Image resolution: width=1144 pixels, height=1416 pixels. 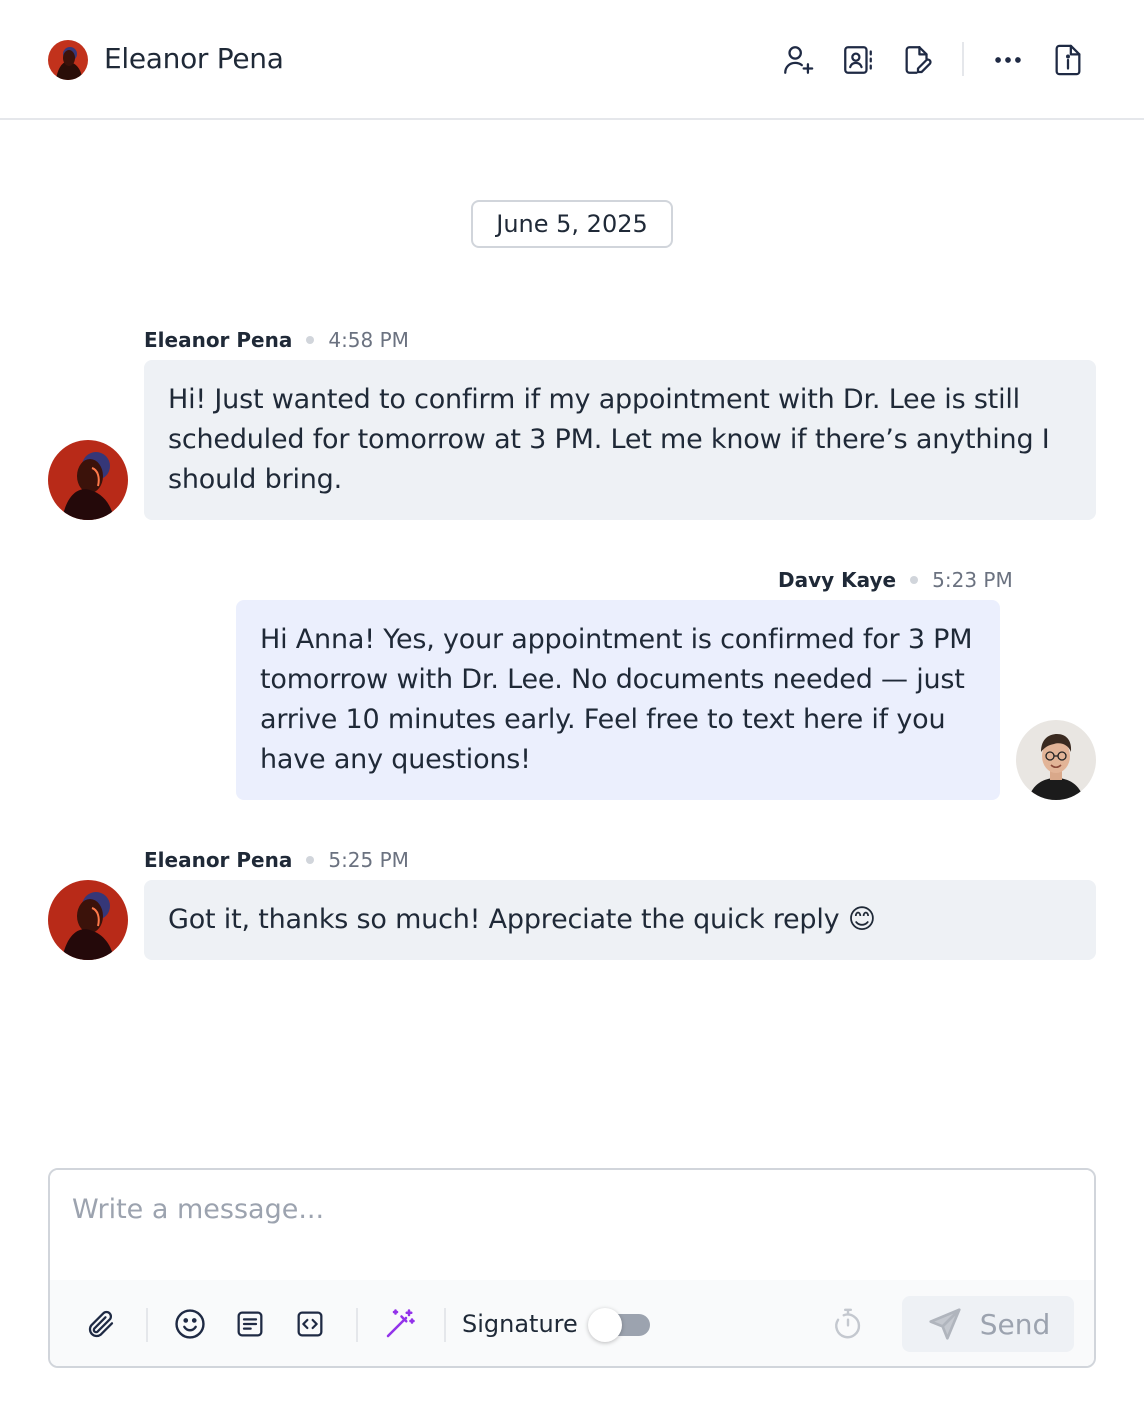 I want to click on chat-header: Eleanor Pena, so click(x=572, y=60).